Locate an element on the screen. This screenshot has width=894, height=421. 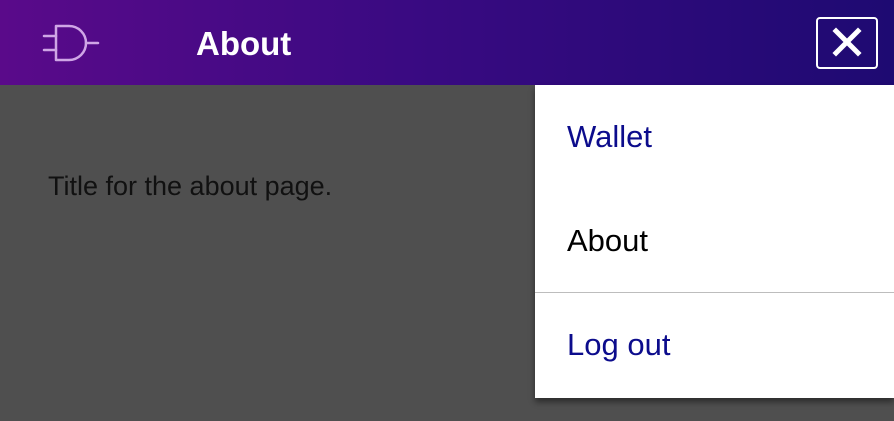
about-page-text: Title for the about page. is located at coordinates (190, 186).